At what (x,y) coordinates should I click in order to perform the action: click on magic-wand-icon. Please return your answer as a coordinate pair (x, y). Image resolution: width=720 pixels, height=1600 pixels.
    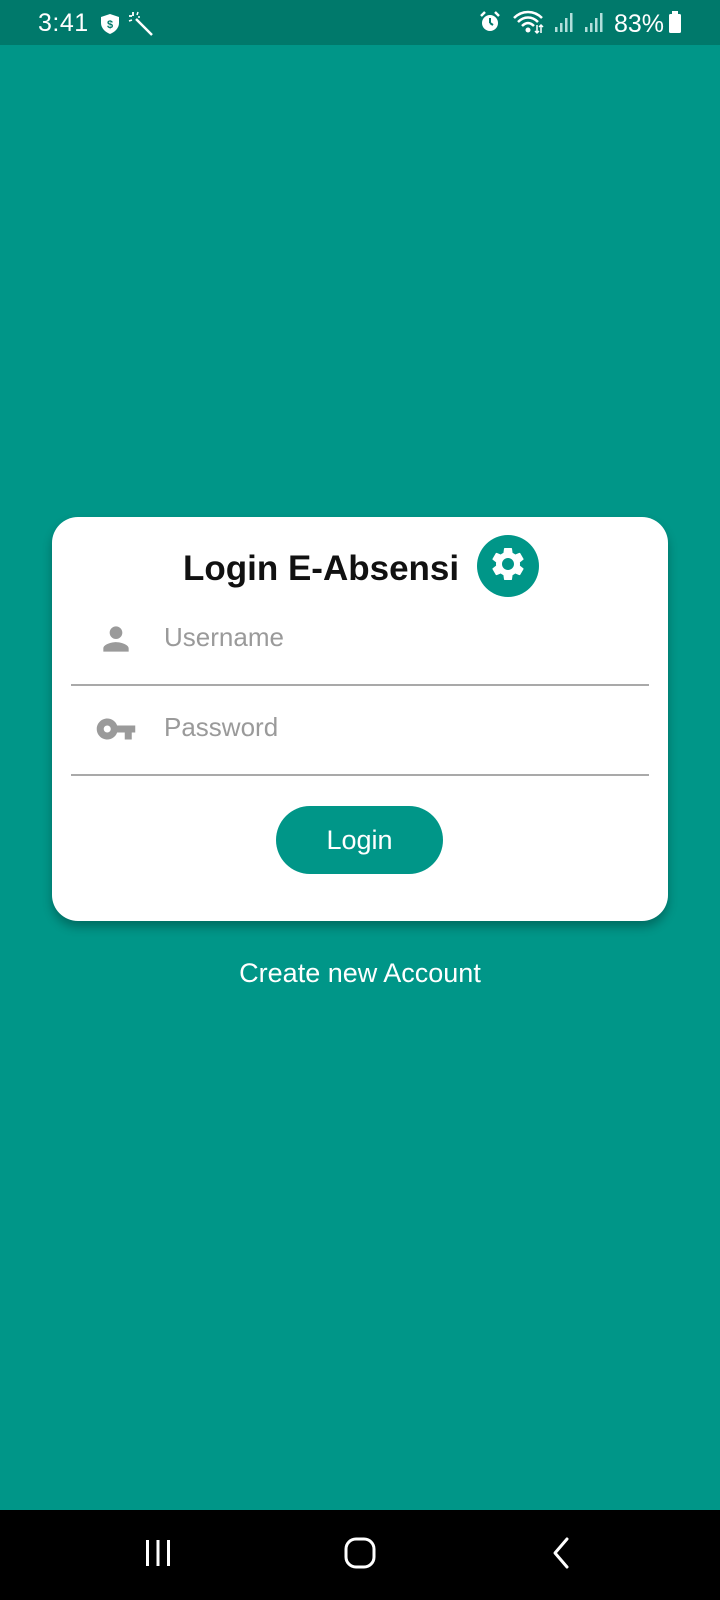
    Looking at the image, I should click on (141, 26).